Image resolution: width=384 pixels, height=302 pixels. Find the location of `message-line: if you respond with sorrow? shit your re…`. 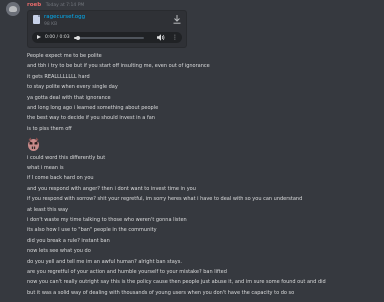

message-line: if you respond with sorrow? shit your re… is located at coordinates (165, 199).